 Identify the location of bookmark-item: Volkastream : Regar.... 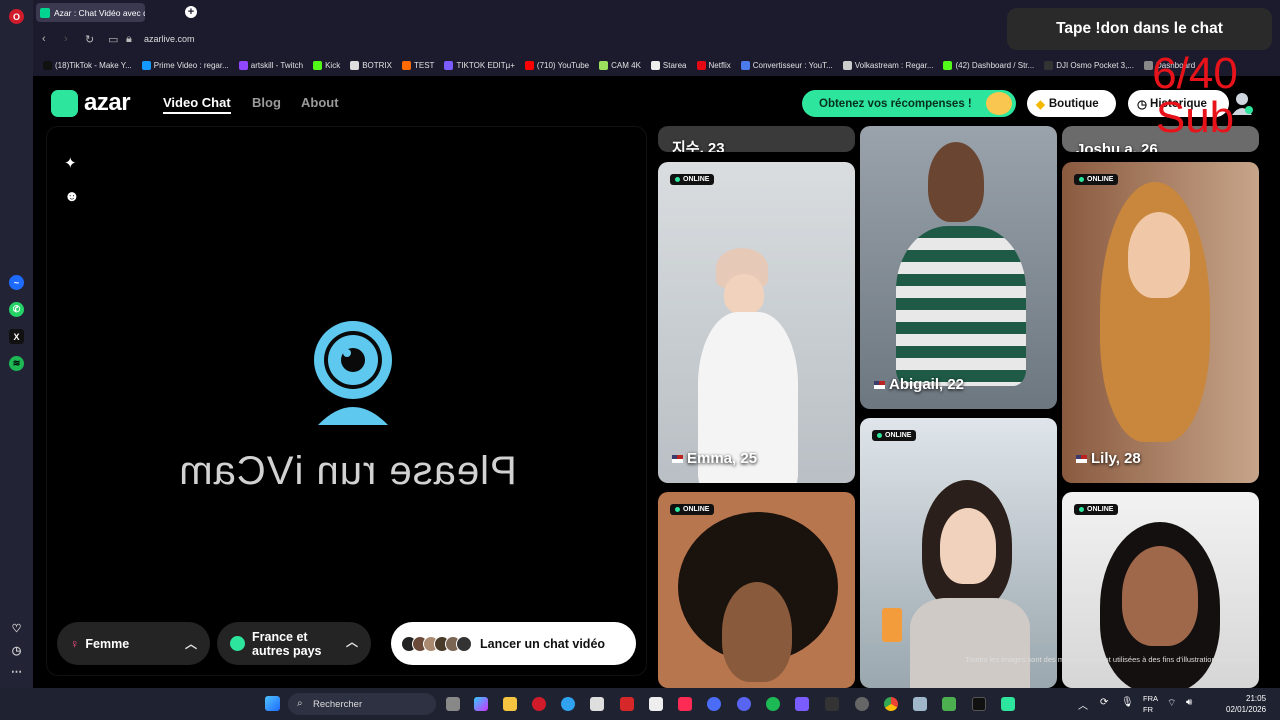
(887, 65).